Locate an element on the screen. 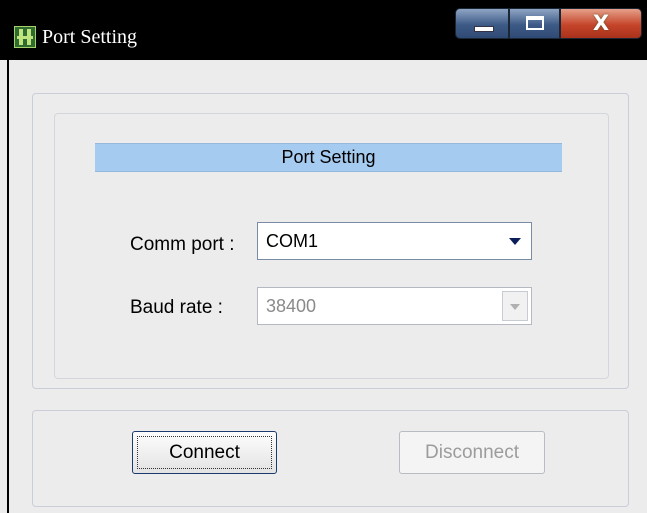 This screenshot has width=647, height=513. window-left-border is located at coordinates (8, 286).